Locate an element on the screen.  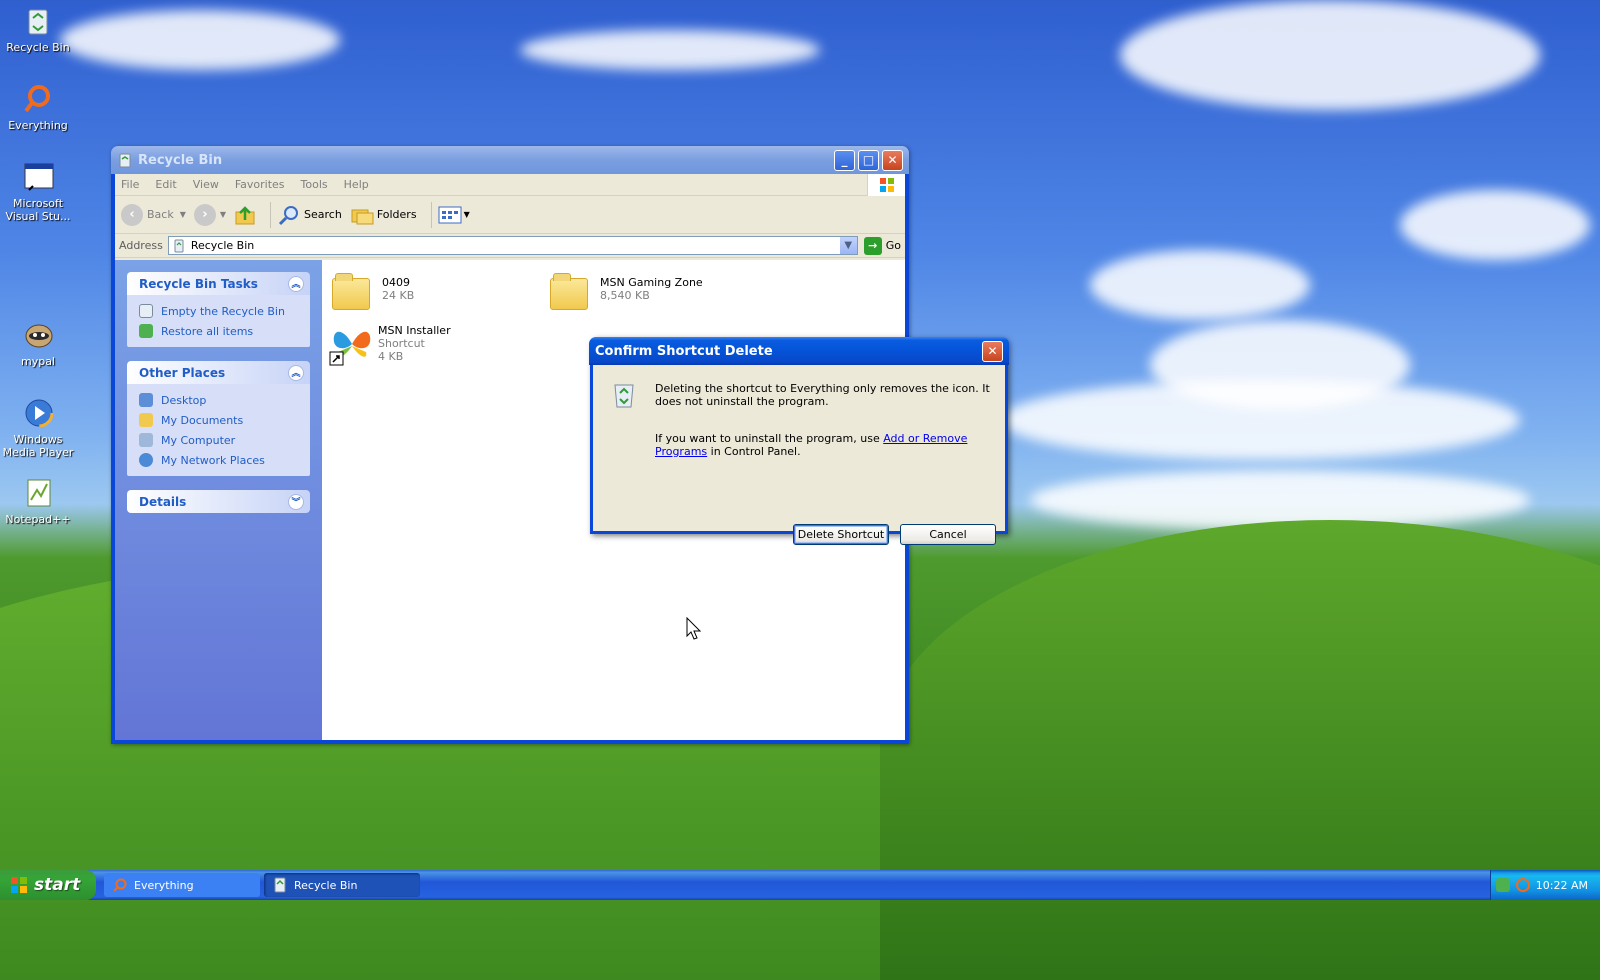
place-desktop-link: Desktop is located at coordinates (219, 400).